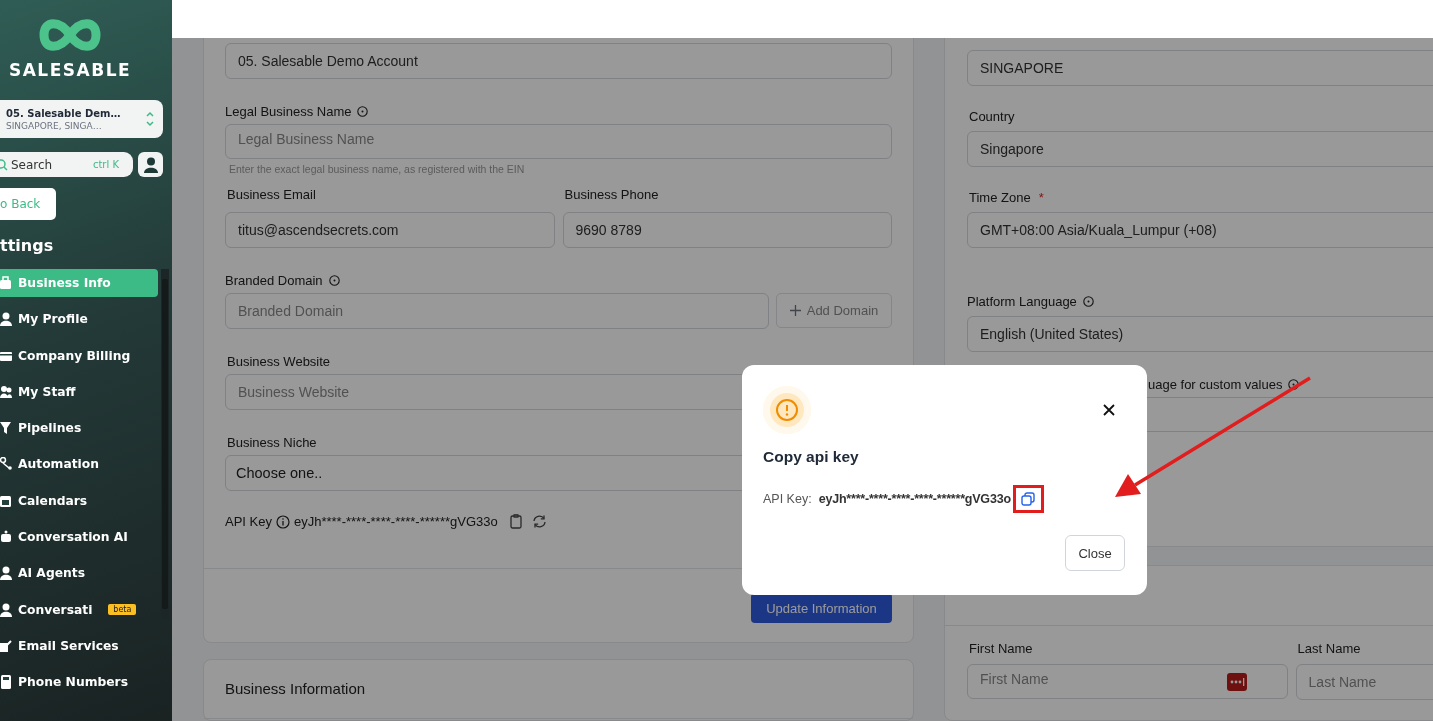 This screenshot has width=1433, height=721. I want to click on field-hint: Enter the exact legal business name, as registered with the EIN, so click(377, 169).